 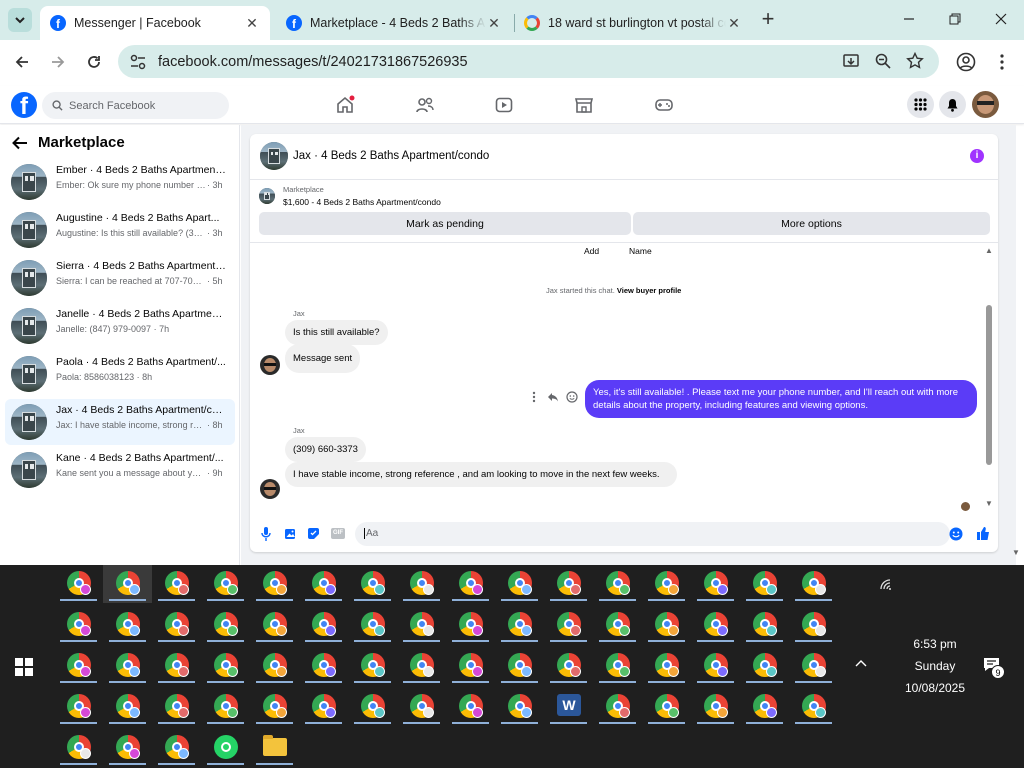 What do you see at coordinates (338, 533) in the screenshot?
I see `gif-button: GIF` at bounding box center [338, 533].